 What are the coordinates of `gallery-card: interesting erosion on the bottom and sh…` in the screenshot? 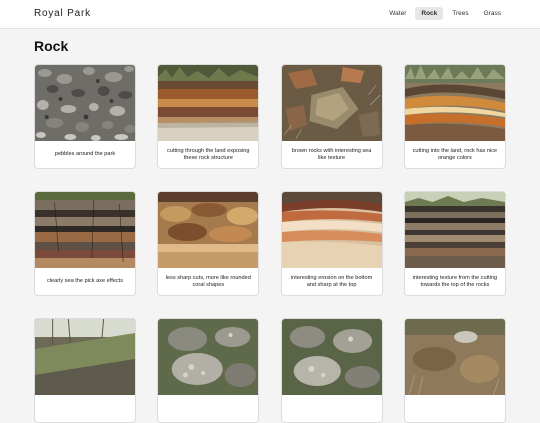 It's located at (331, 243).